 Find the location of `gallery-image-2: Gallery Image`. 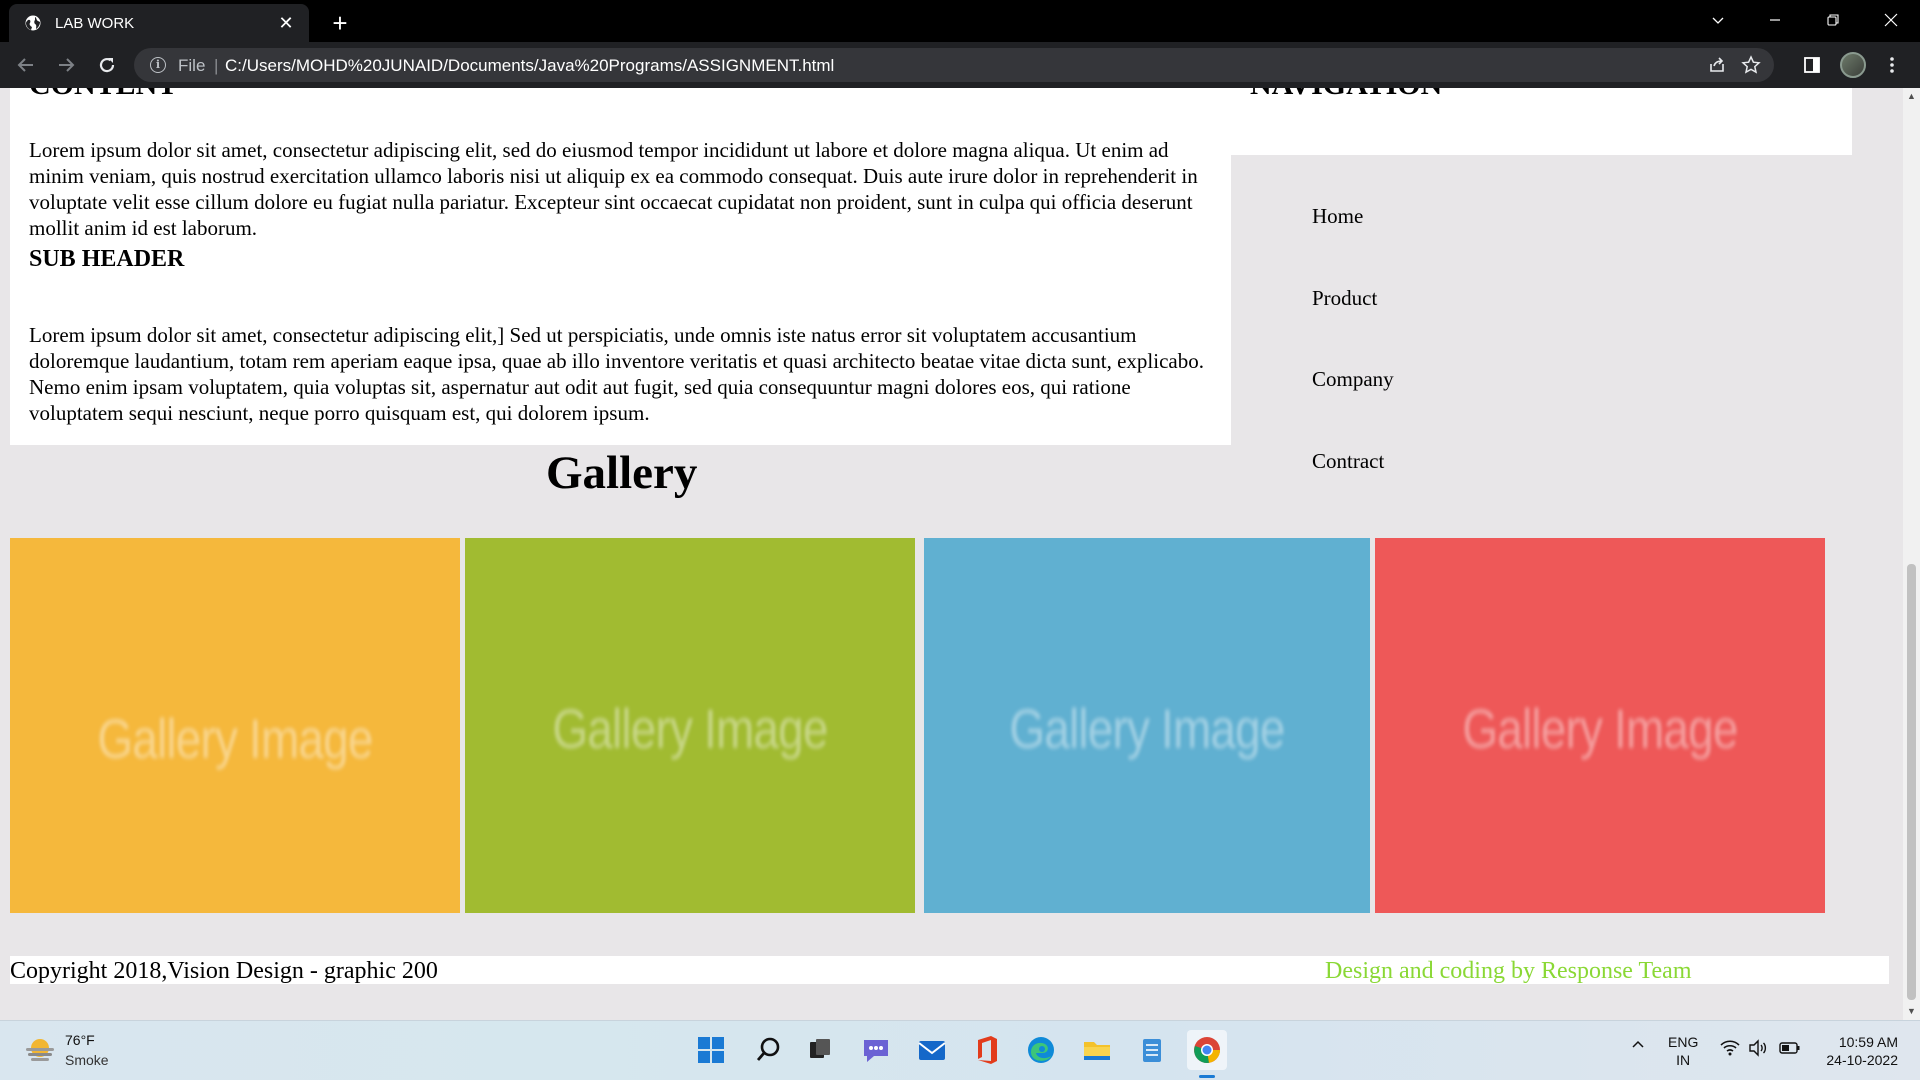

gallery-image-2: Gallery Image is located at coordinates (690, 725).